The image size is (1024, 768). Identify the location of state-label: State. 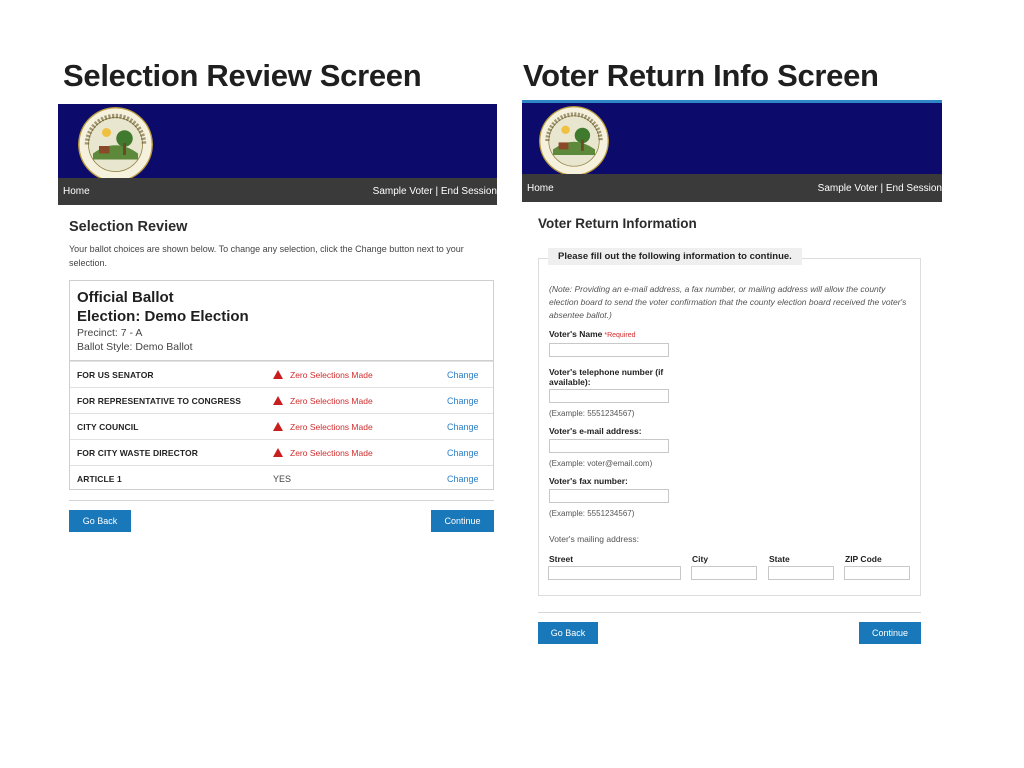
(779, 559).